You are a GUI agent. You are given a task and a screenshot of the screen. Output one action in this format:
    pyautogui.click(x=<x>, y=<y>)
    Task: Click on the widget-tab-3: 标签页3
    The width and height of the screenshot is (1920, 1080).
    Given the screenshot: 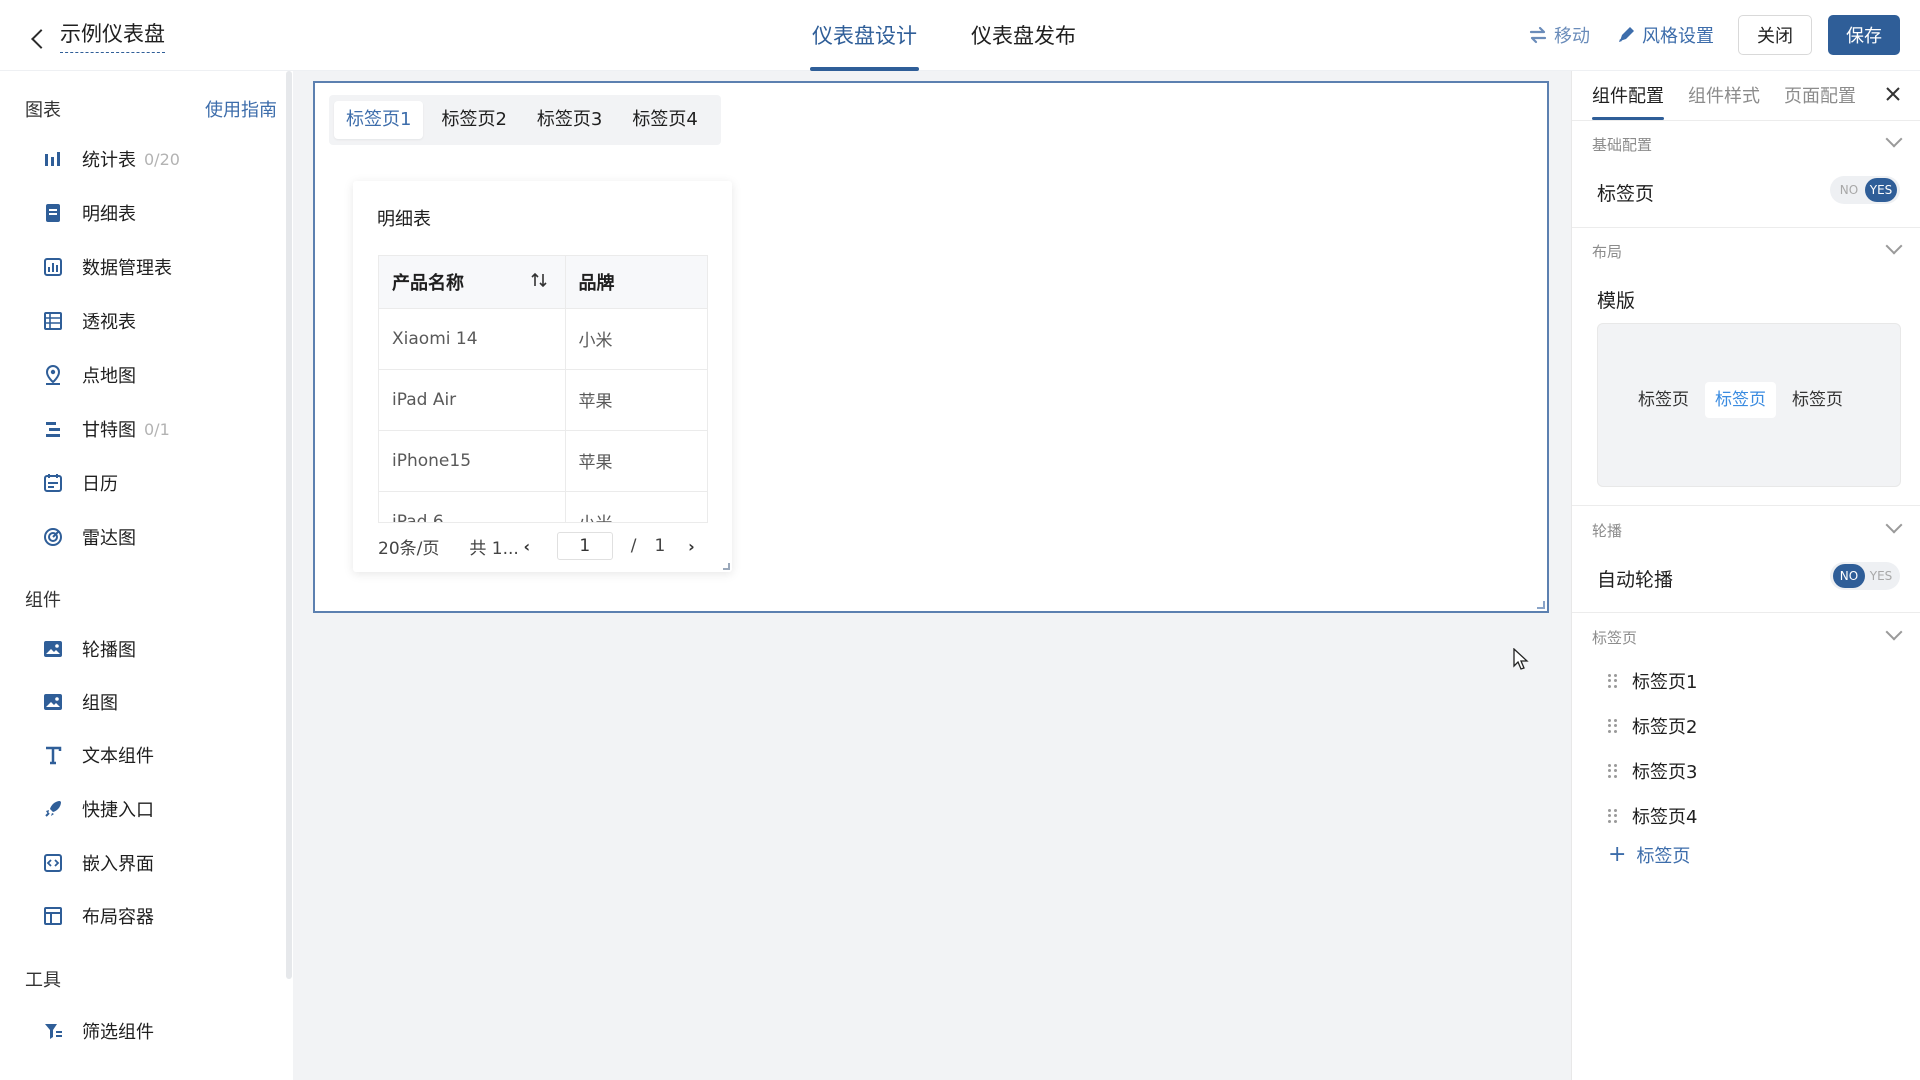 What is the action you would take?
    pyautogui.click(x=569, y=120)
    